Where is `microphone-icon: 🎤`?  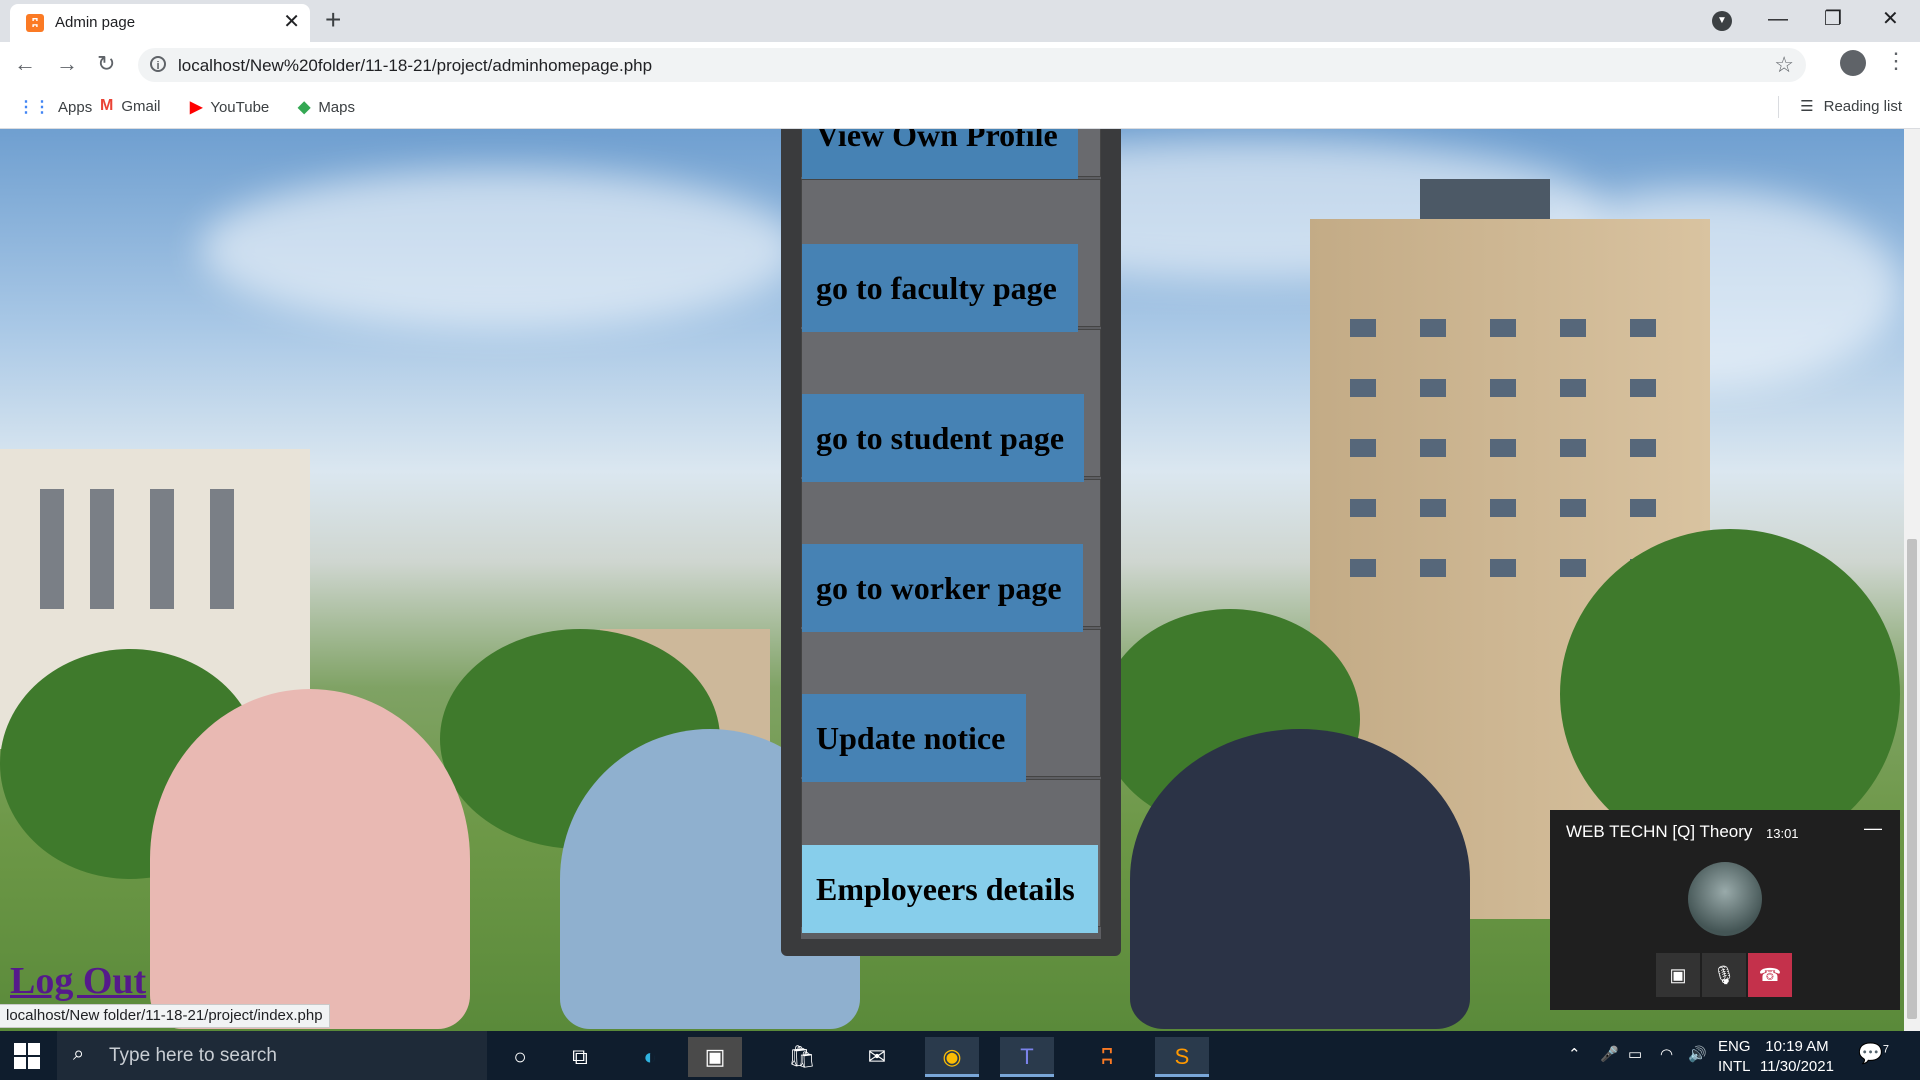
microphone-icon: 🎤 is located at coordinates (1609, 1054).